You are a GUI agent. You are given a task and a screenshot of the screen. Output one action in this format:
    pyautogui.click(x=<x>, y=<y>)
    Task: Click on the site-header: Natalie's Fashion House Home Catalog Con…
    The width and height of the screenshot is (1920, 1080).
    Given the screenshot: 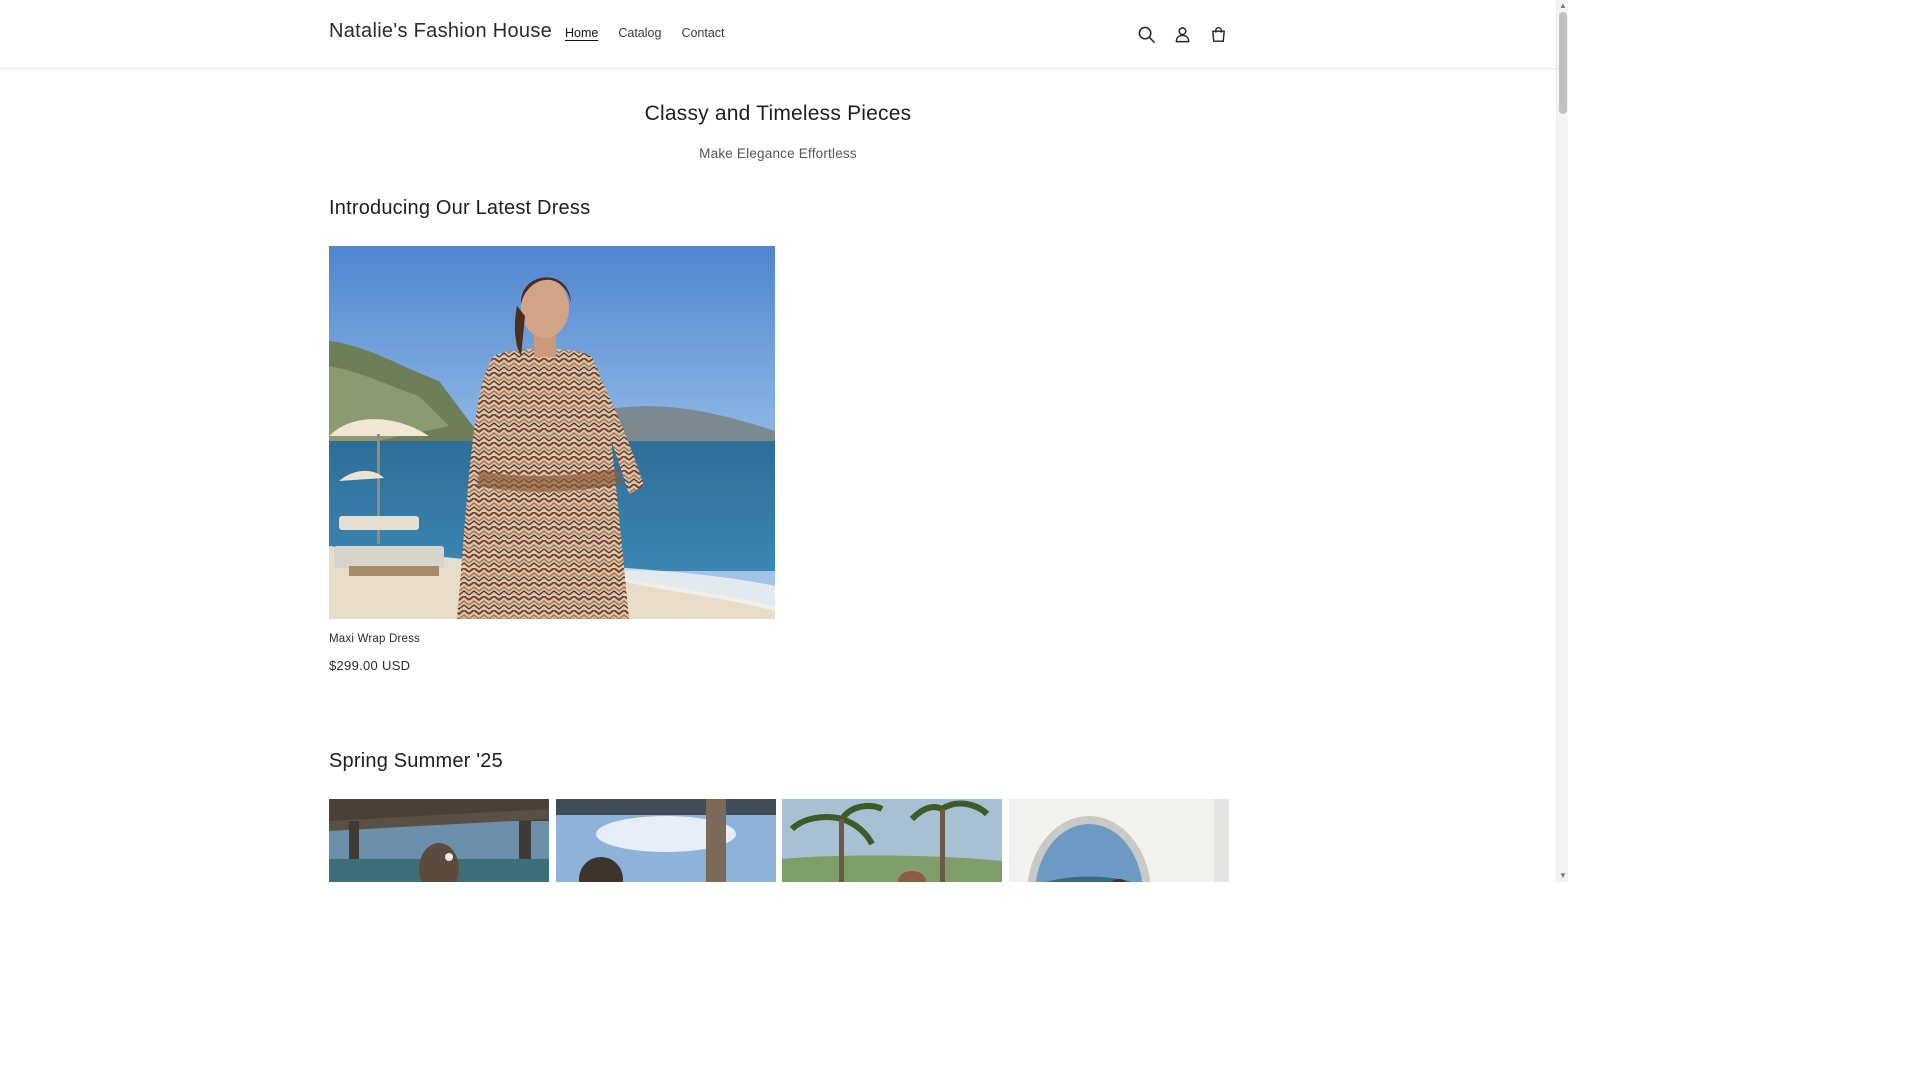 What is the action you would take?
    pyautogui.click(x=778, y=34)
    